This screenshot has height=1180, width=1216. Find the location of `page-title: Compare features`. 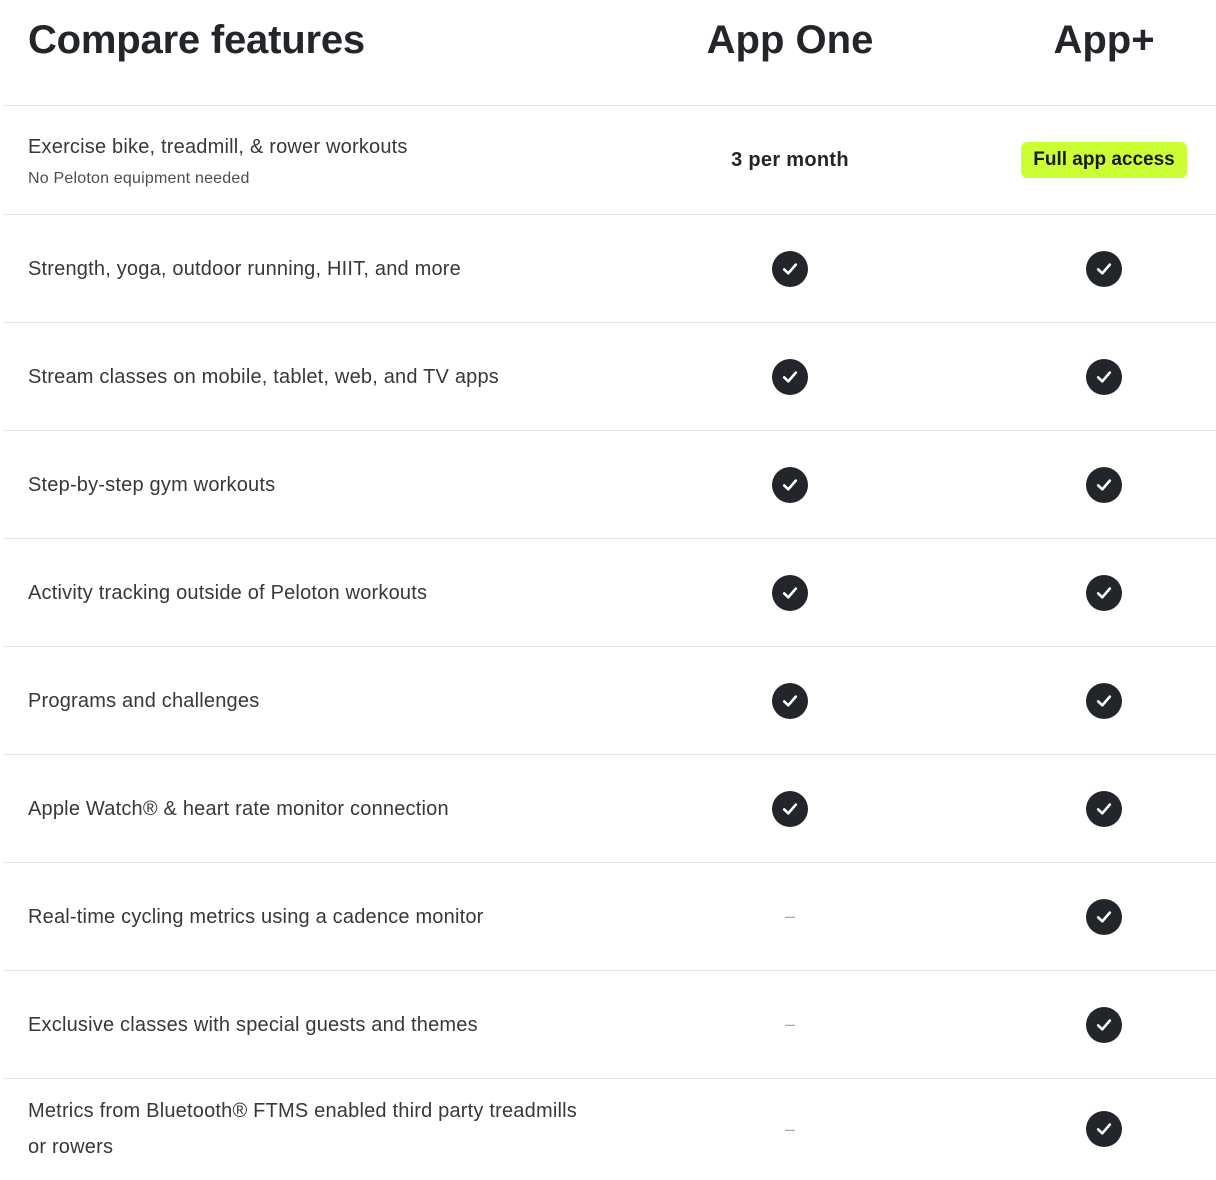

page-title: Compare features is located at coordinates (196, 40).